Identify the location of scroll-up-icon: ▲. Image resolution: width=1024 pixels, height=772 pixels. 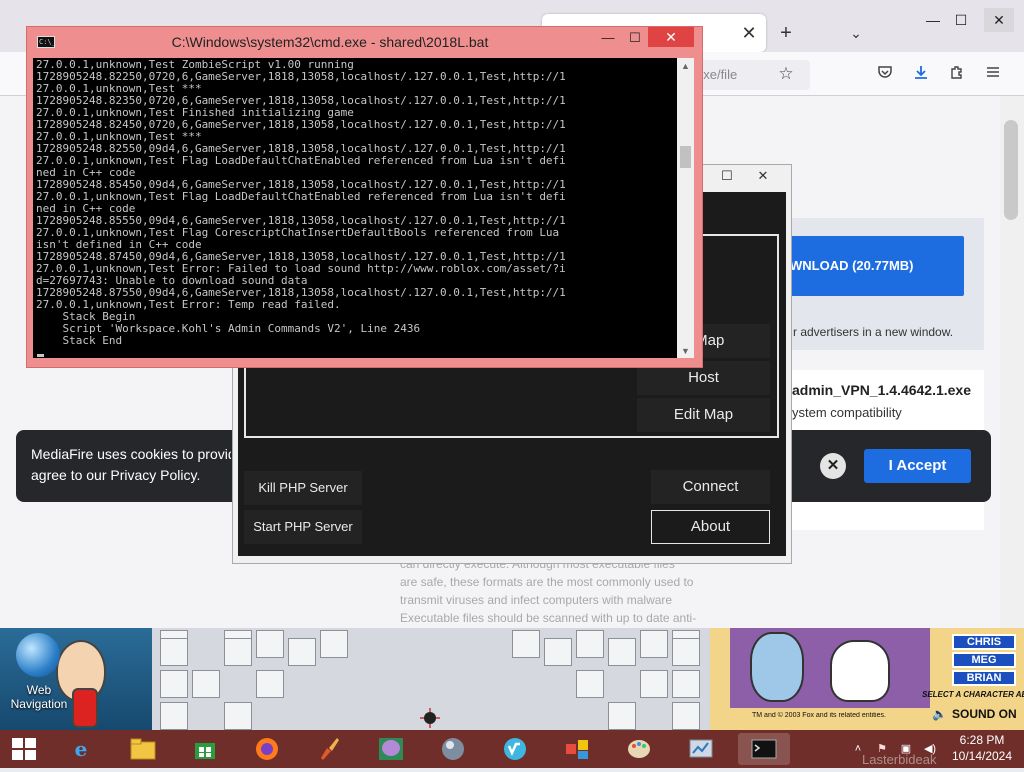
(685, 66).